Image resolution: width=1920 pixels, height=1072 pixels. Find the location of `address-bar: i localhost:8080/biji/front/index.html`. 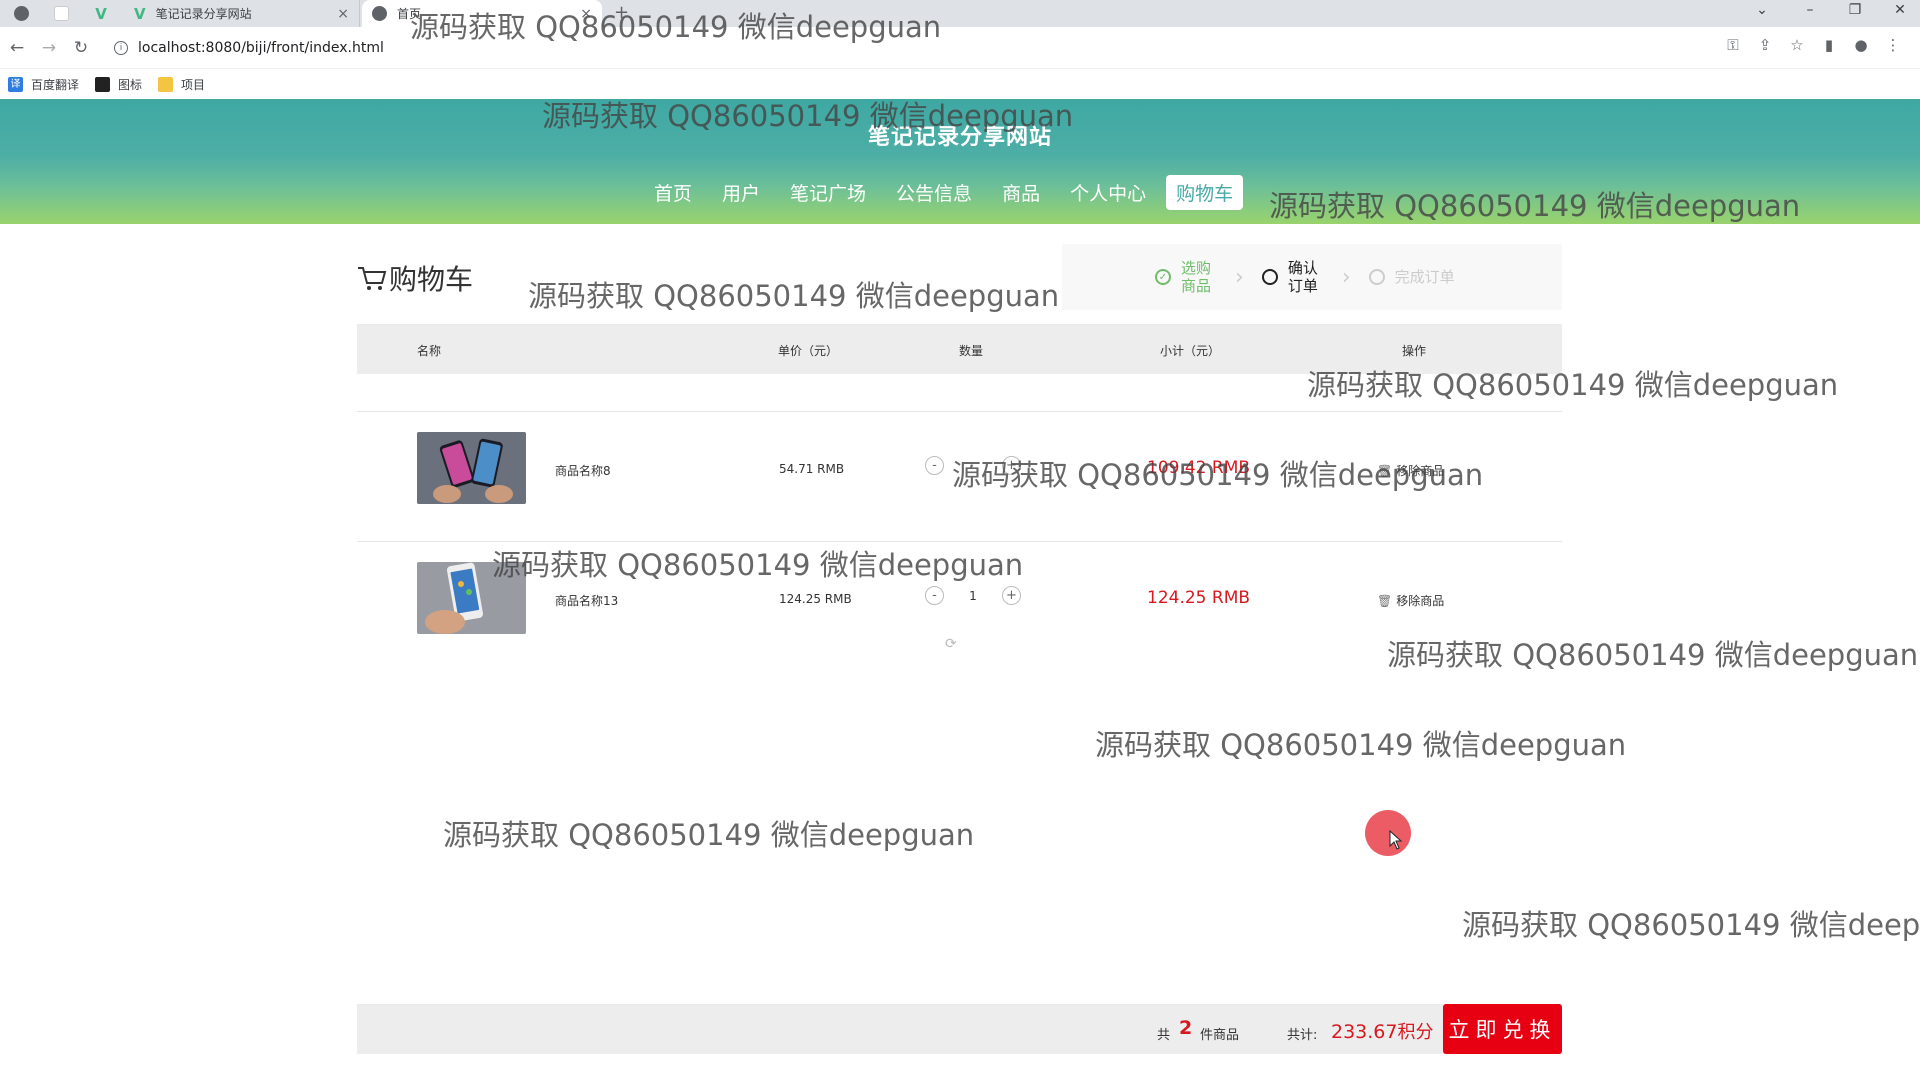

address-bar: i localhost:8080/biji/front/index.html is located at coordinates (936, 48).